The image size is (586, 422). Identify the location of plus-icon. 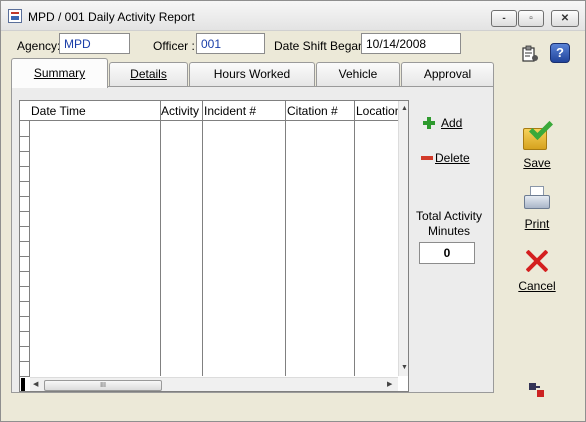
(429, 123).